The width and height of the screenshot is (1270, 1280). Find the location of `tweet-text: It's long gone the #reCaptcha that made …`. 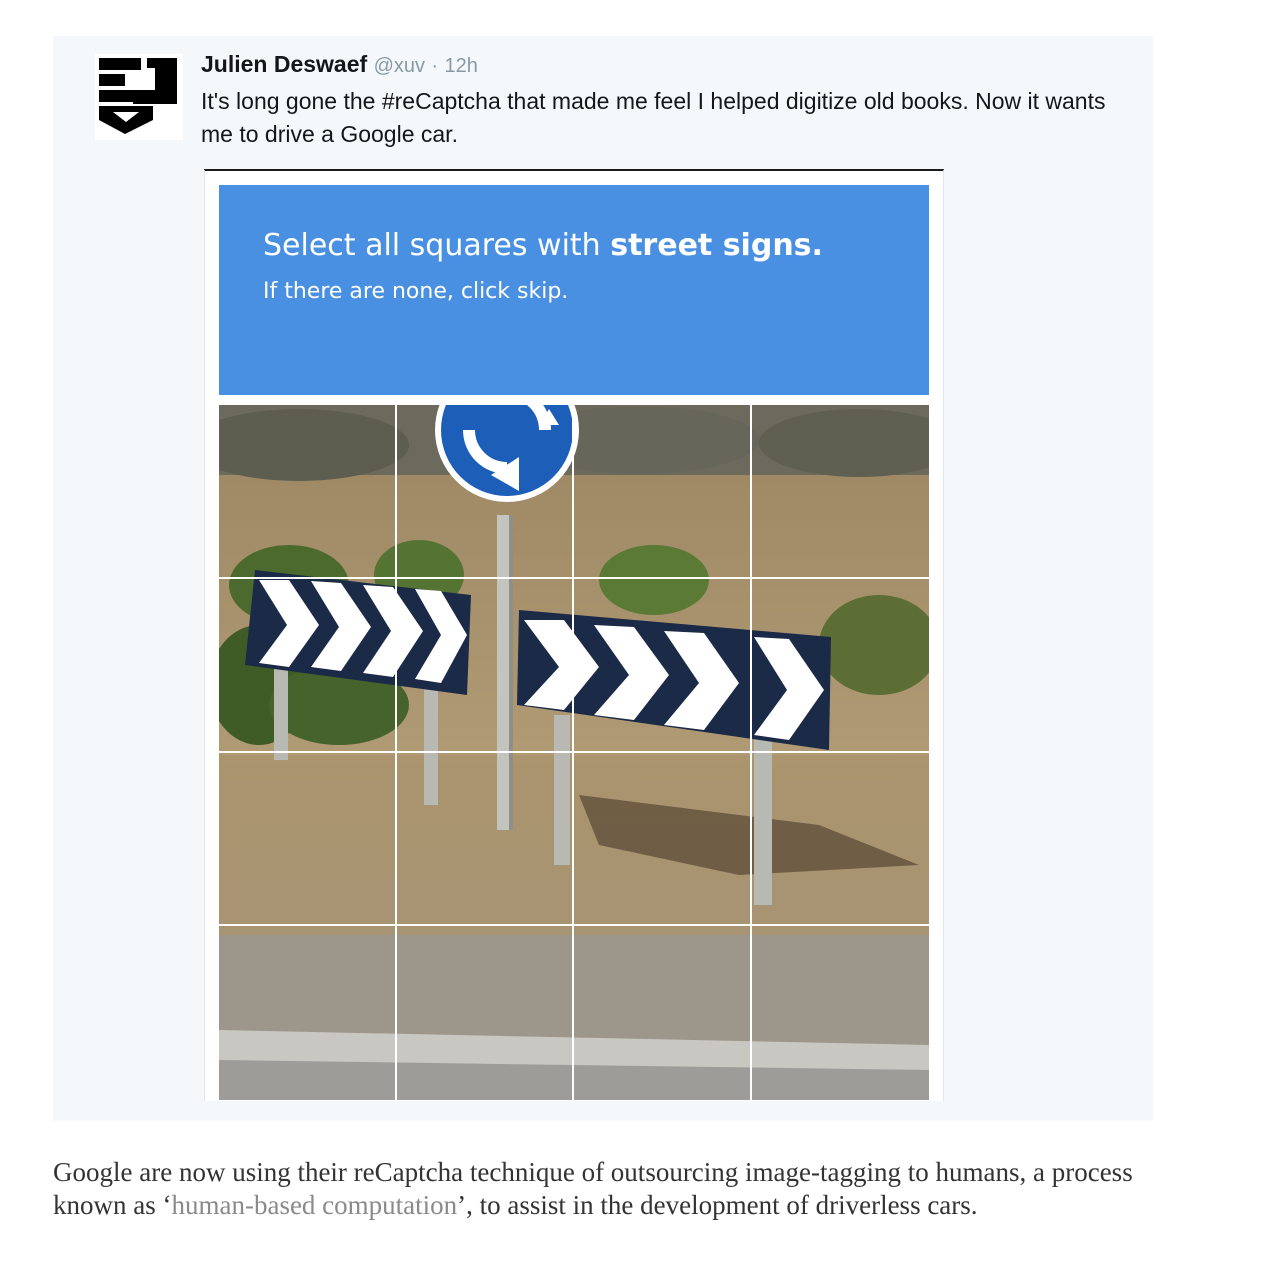

tweet-text: It's long gone the #reCaptcha that made … is located at coordinates (653, 117).